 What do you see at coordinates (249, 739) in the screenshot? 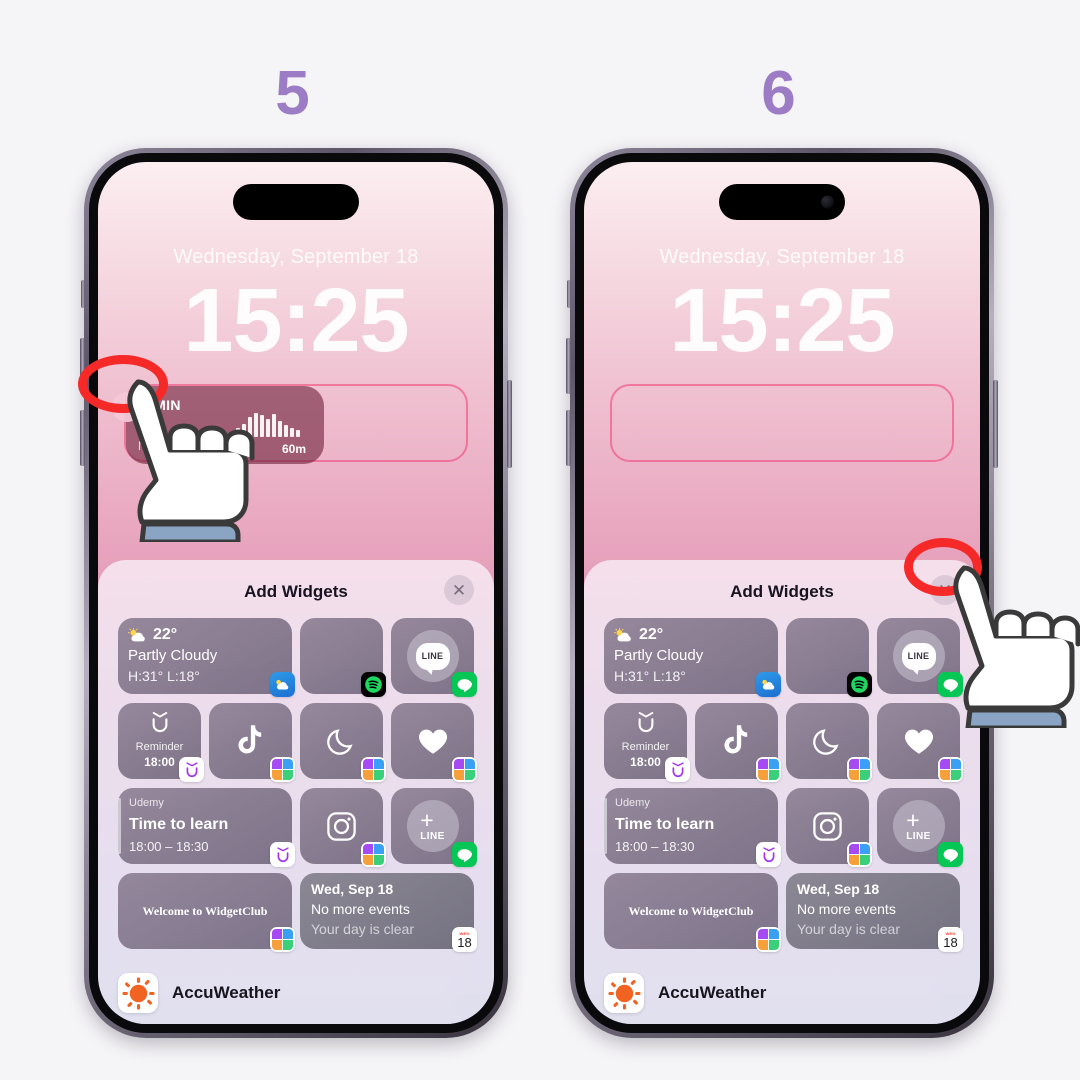
I see `tiktok-icon` at bounding box center [249, 739].